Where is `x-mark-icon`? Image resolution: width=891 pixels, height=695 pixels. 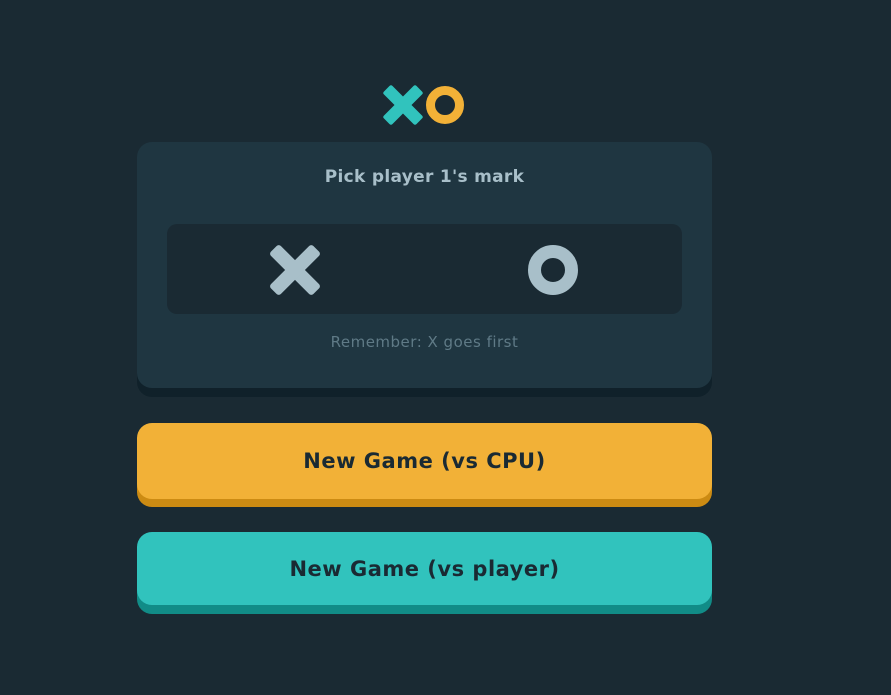
x-mark-icon is located at coordinates (295, 270).